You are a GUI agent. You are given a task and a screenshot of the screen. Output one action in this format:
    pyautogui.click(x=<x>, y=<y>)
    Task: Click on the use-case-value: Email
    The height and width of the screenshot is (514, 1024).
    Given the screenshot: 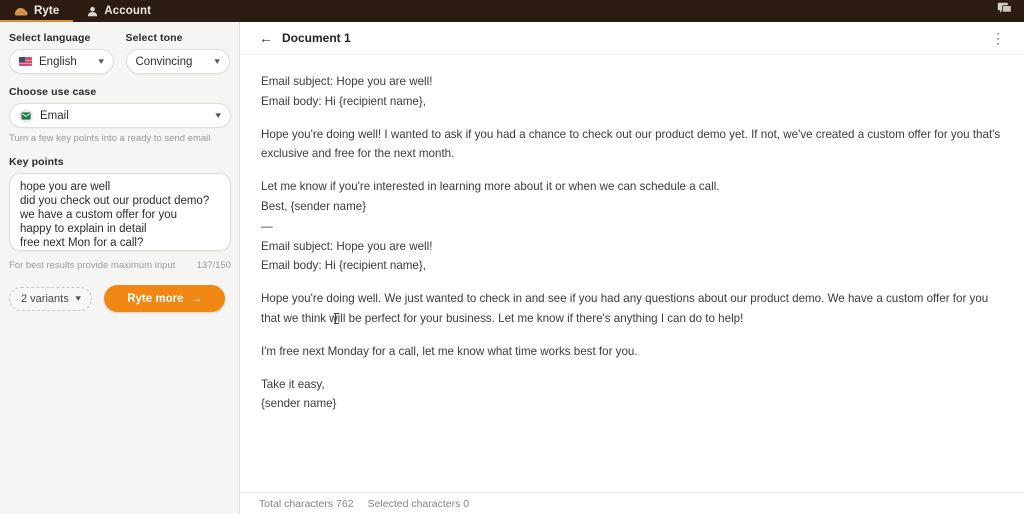 What is the action you would take?
    pyautogui.click(x=54, y=115)
    